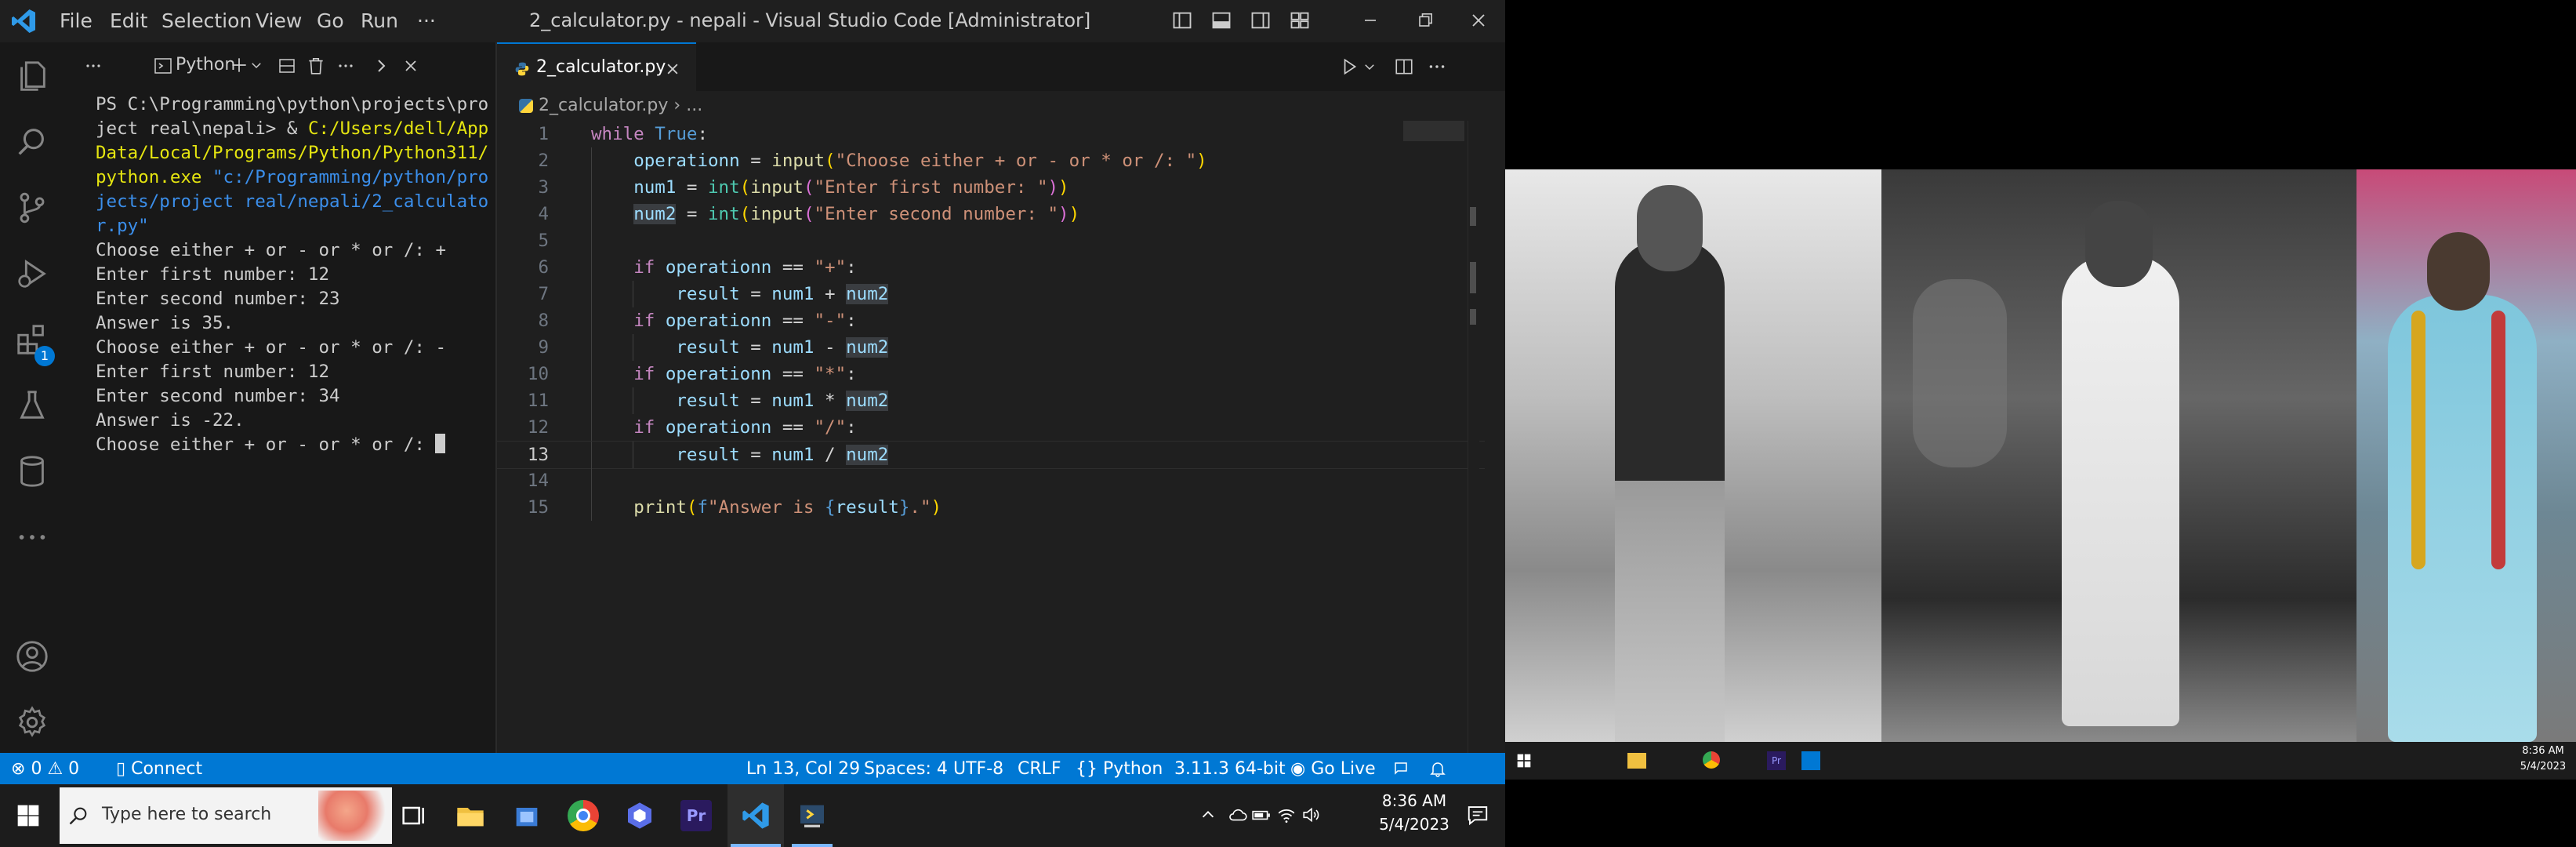 This screenshot has height=847, width=2576. What do you see at coordinates (793, 455) in the screenshot?
I see `code-token: num1` at bounding box center [793, 455].